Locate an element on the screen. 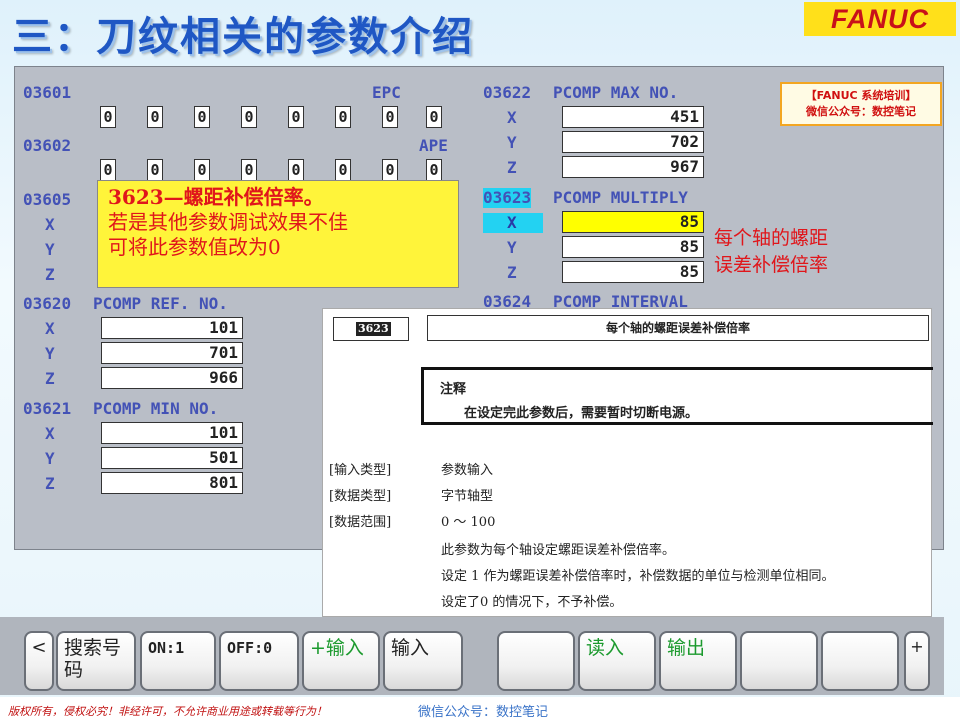  annotation-note-line-2: 若是其他参数调试效果不佳 is located at coordinates (228, 222).